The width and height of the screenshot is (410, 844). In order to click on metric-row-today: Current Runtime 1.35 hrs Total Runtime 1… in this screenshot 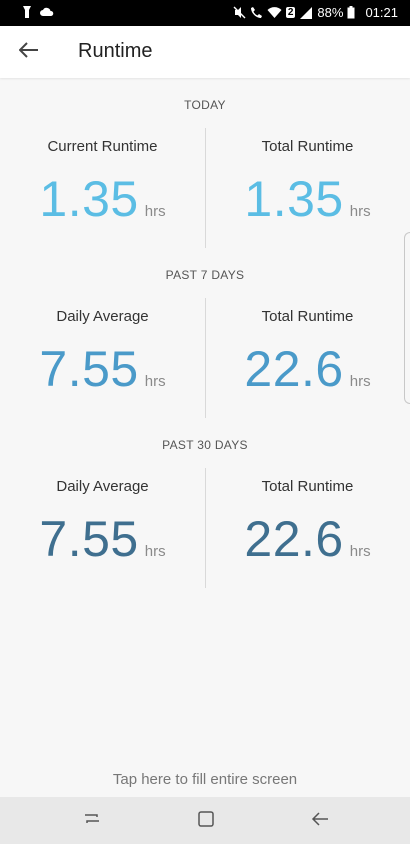, I will do `click(205, 188)`.